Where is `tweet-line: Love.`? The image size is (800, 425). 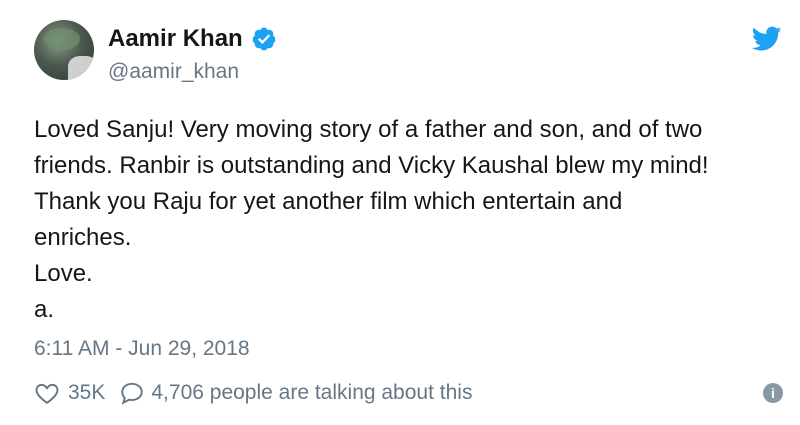 tweet-line: Love. is located at coordinates (63, 273).